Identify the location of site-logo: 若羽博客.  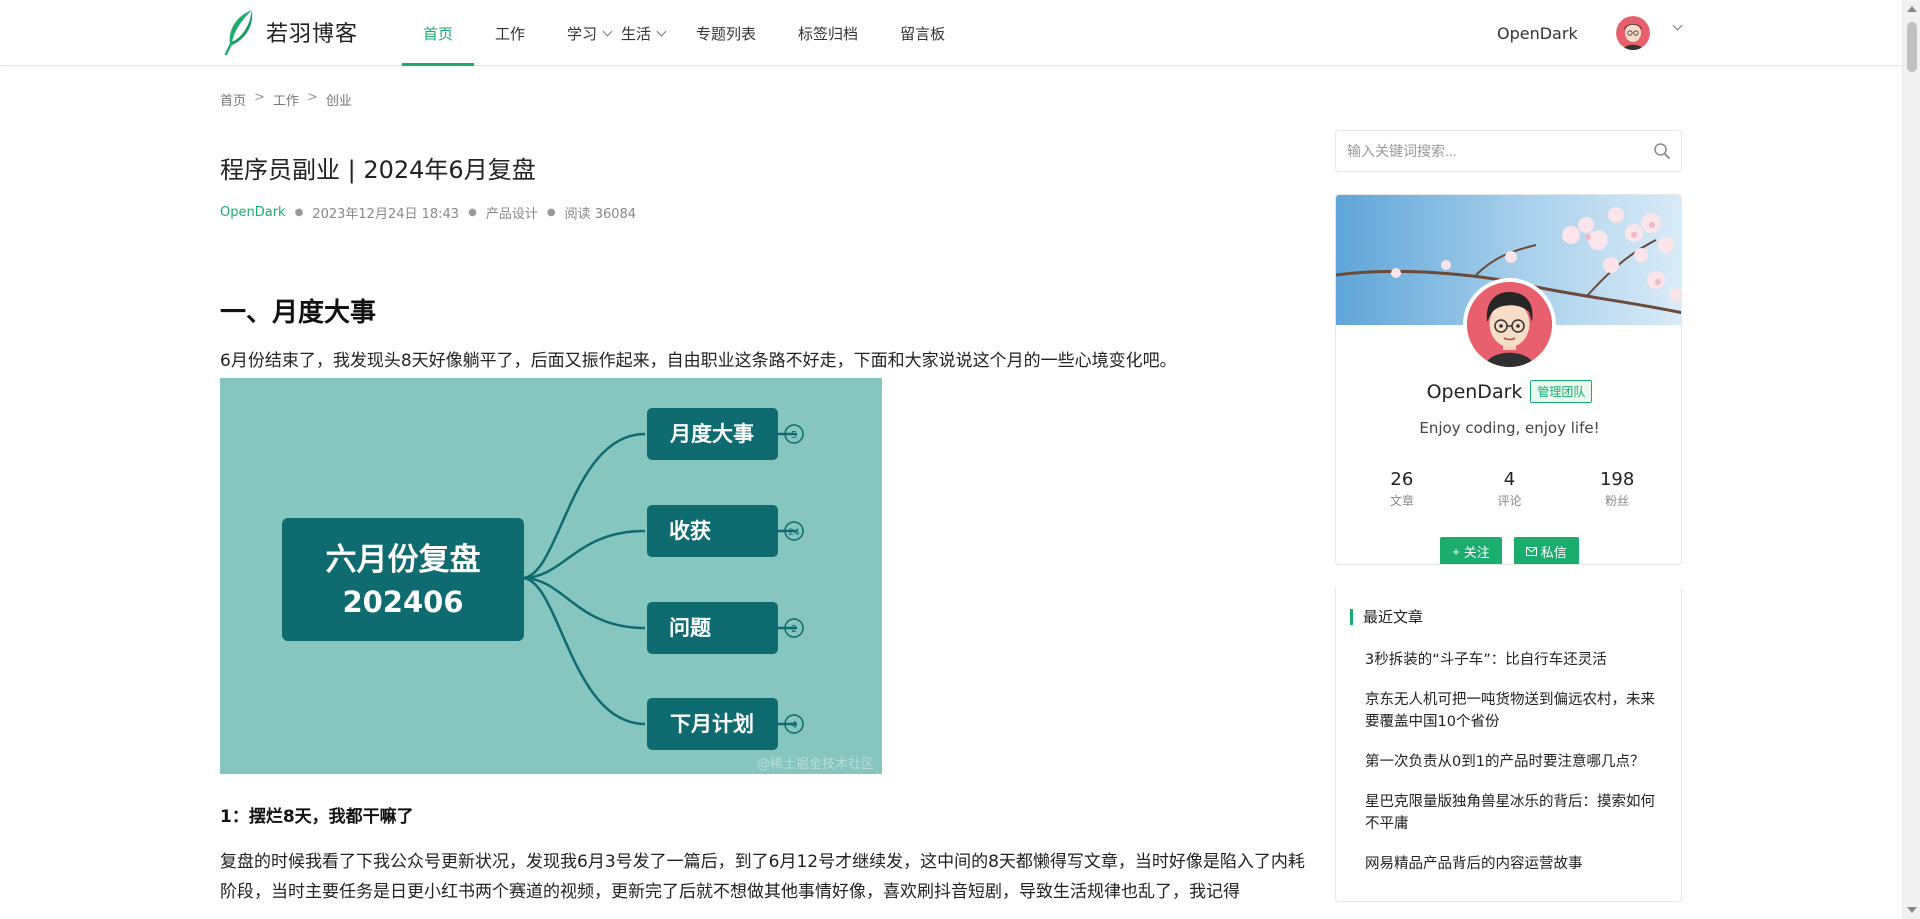
(290, 32).